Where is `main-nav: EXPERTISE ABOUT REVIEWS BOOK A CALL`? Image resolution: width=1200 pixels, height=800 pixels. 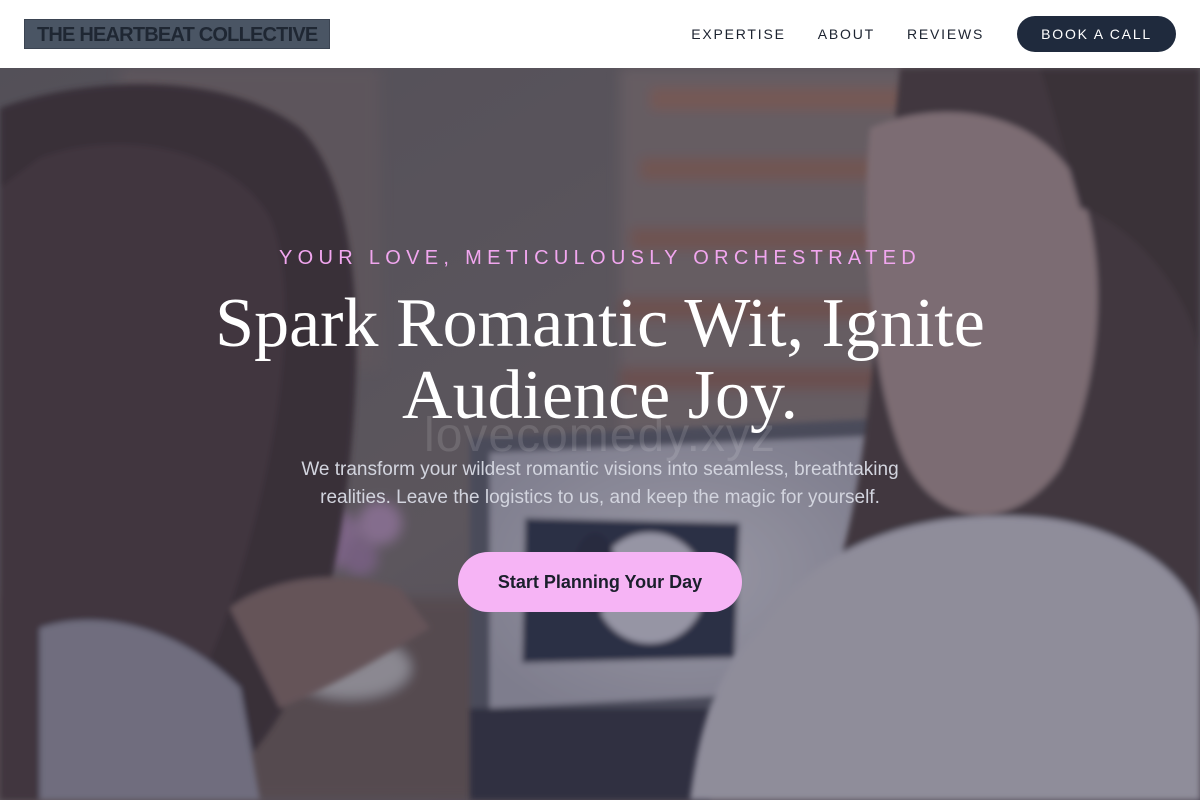 main-nav: EXPERTISE ABOUT REVIEWS BOOK A CALL is located at coordinates (917, 34).